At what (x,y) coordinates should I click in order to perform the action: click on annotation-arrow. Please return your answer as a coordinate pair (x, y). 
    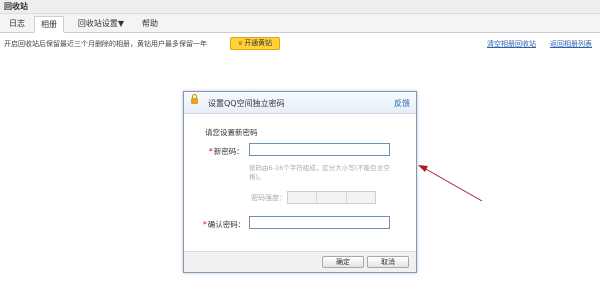
    Looking at the image, I should click on (450, 183).